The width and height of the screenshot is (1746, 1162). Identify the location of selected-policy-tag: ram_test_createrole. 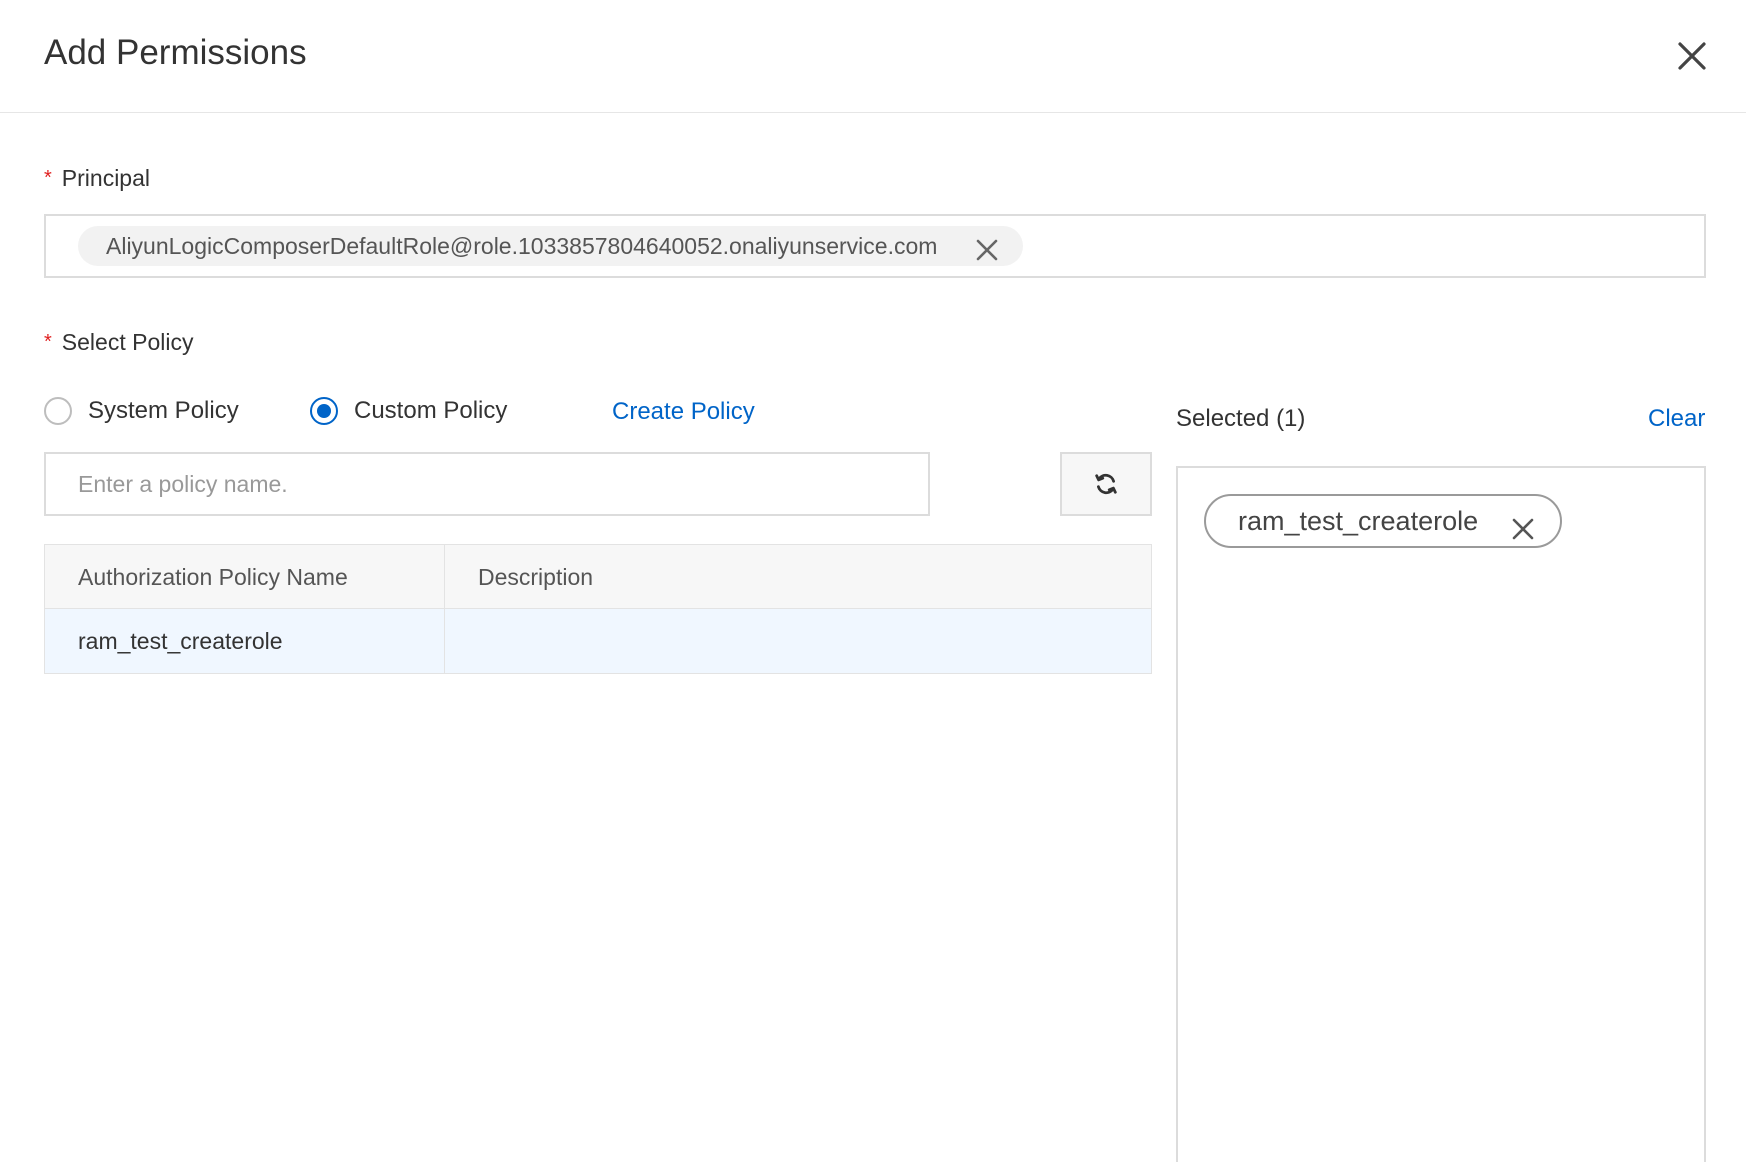
(1383, 521).